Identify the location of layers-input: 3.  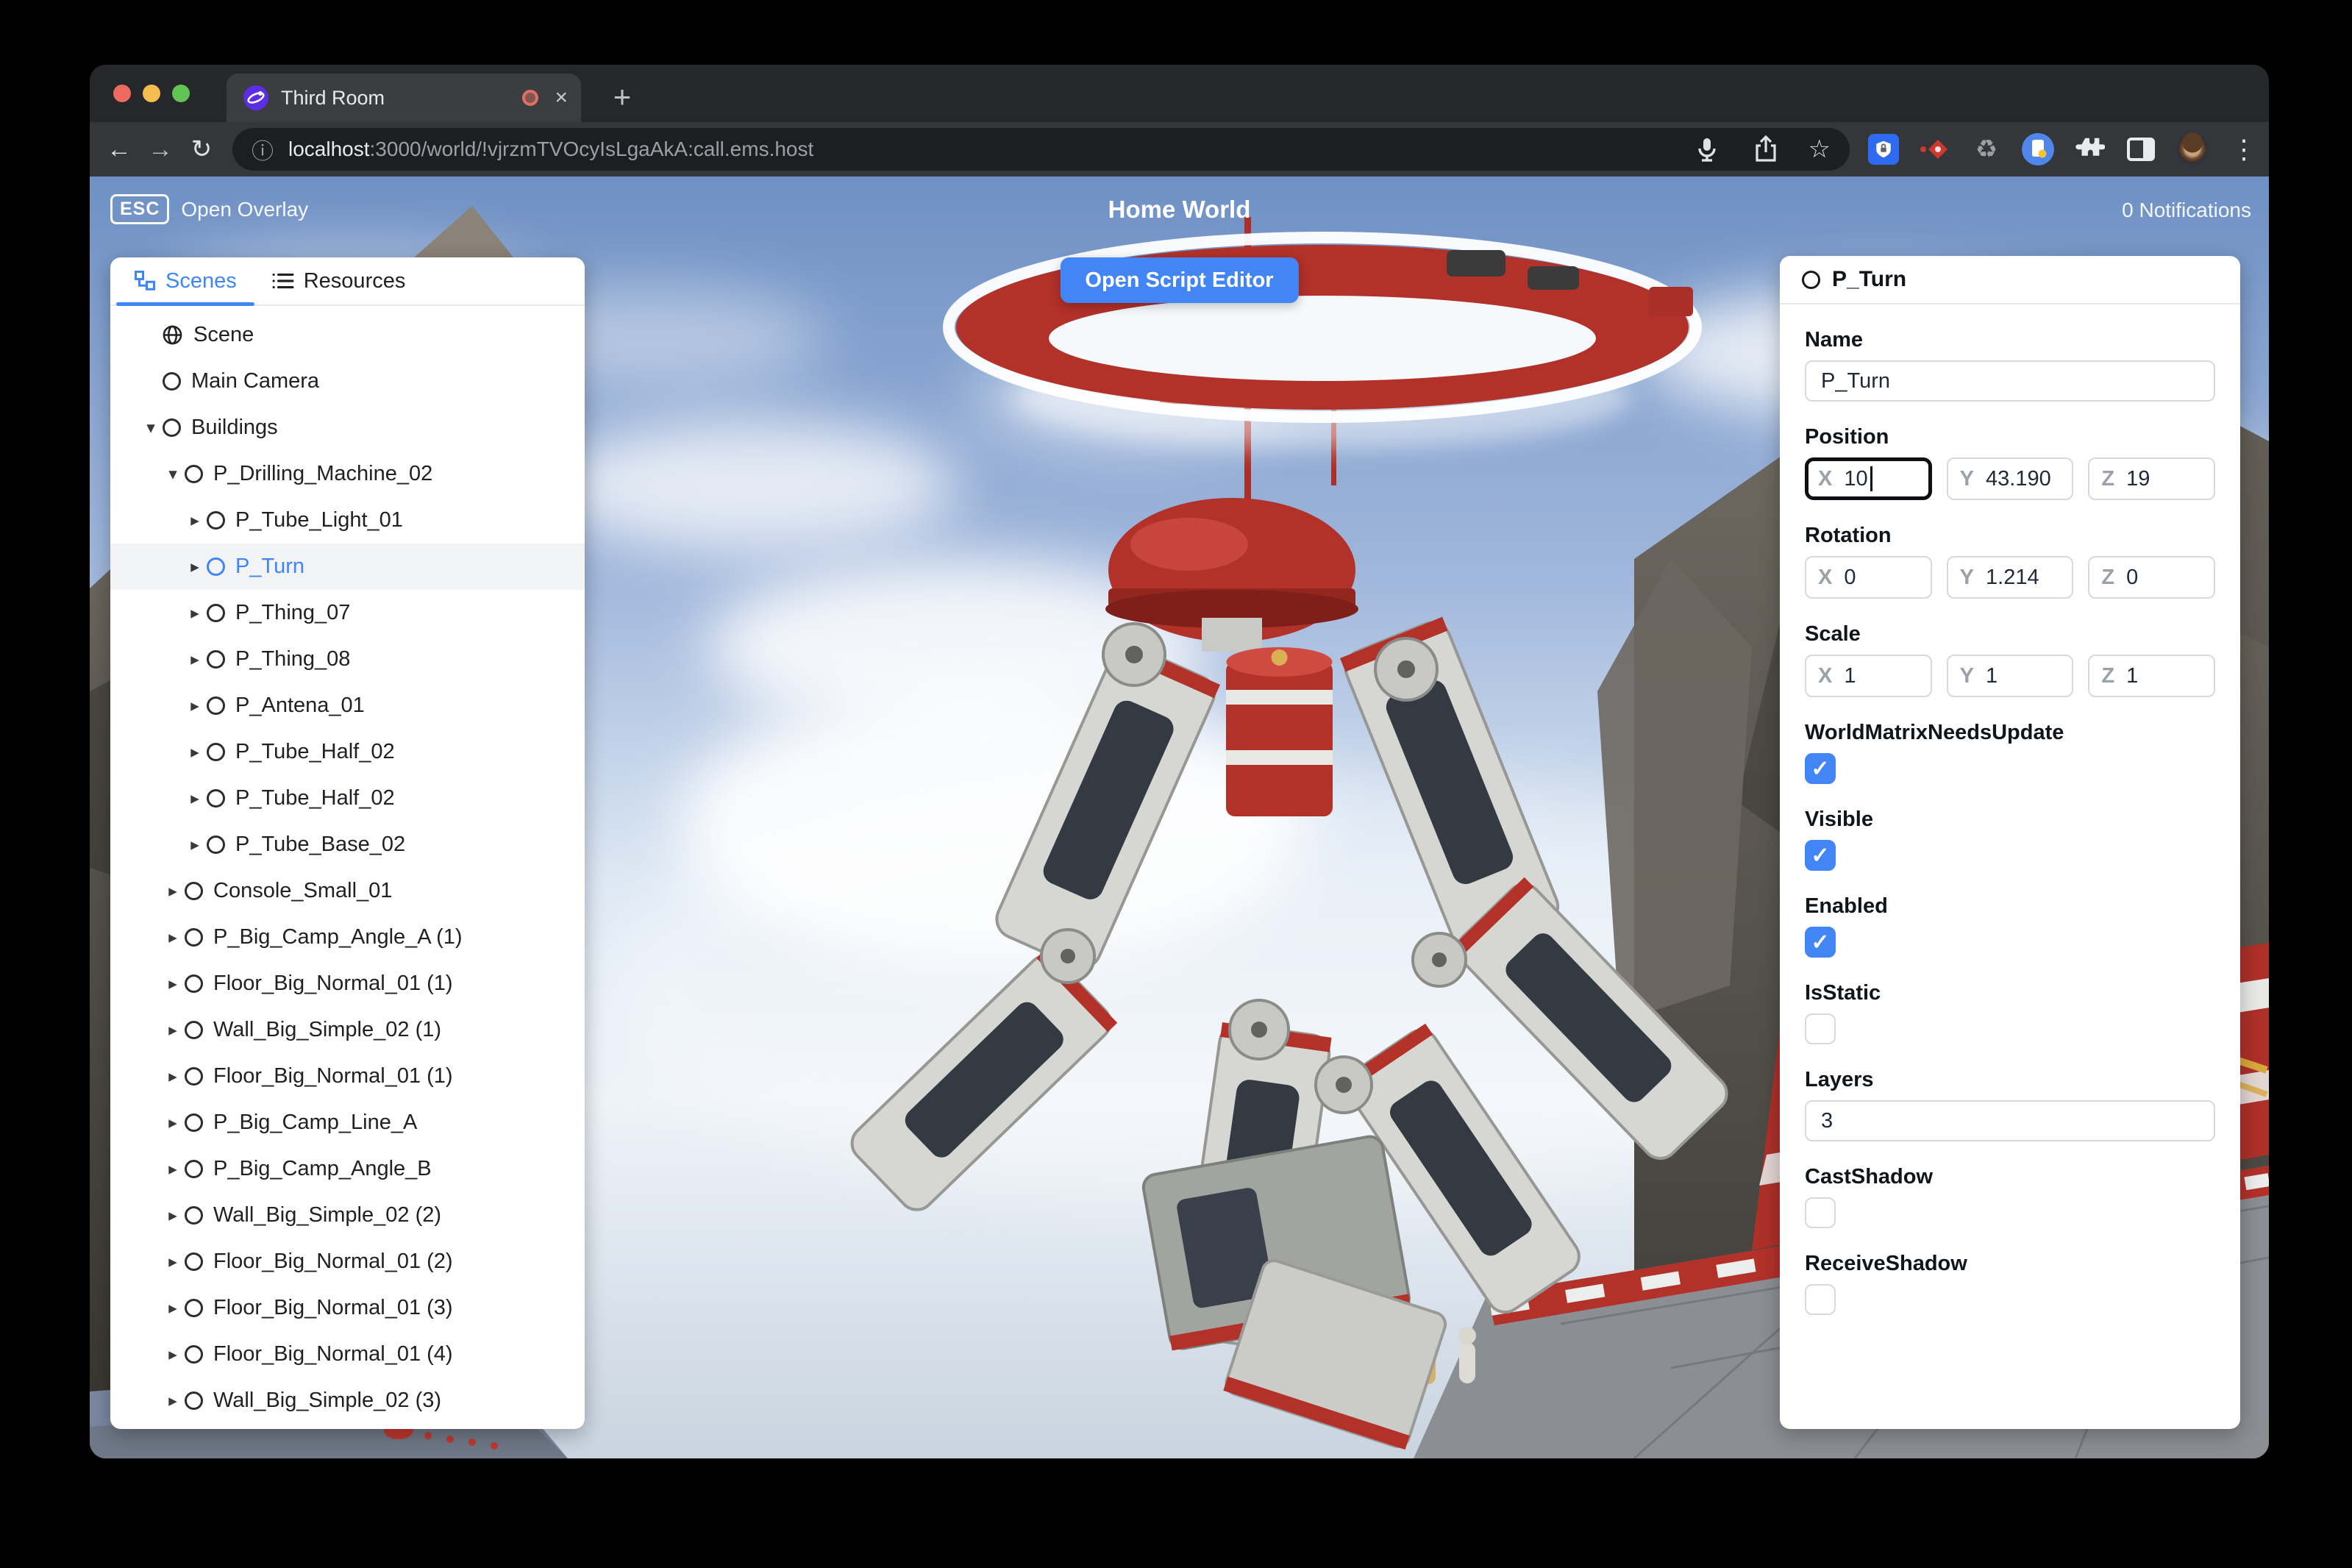
(2010, 1120).